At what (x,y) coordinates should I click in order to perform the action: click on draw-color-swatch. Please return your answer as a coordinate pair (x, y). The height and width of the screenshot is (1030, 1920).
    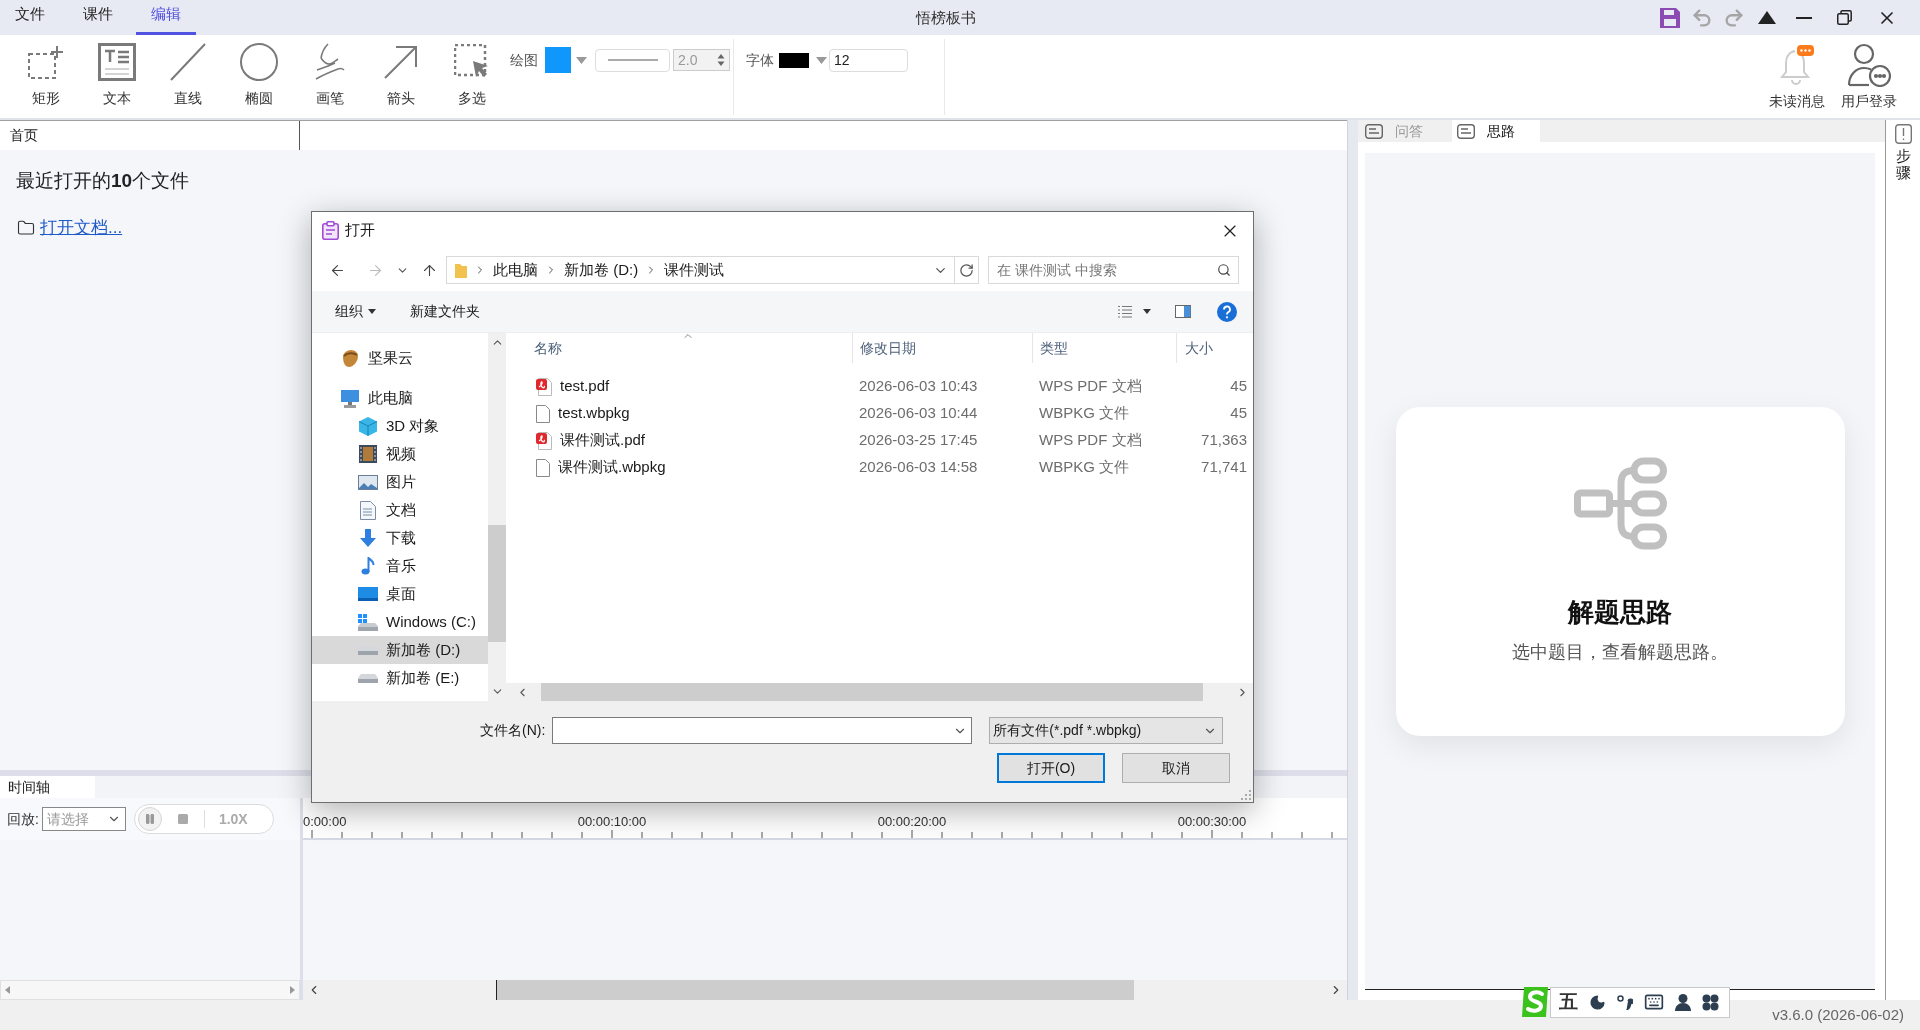
    Looking at the image, I should click on (558, 60).